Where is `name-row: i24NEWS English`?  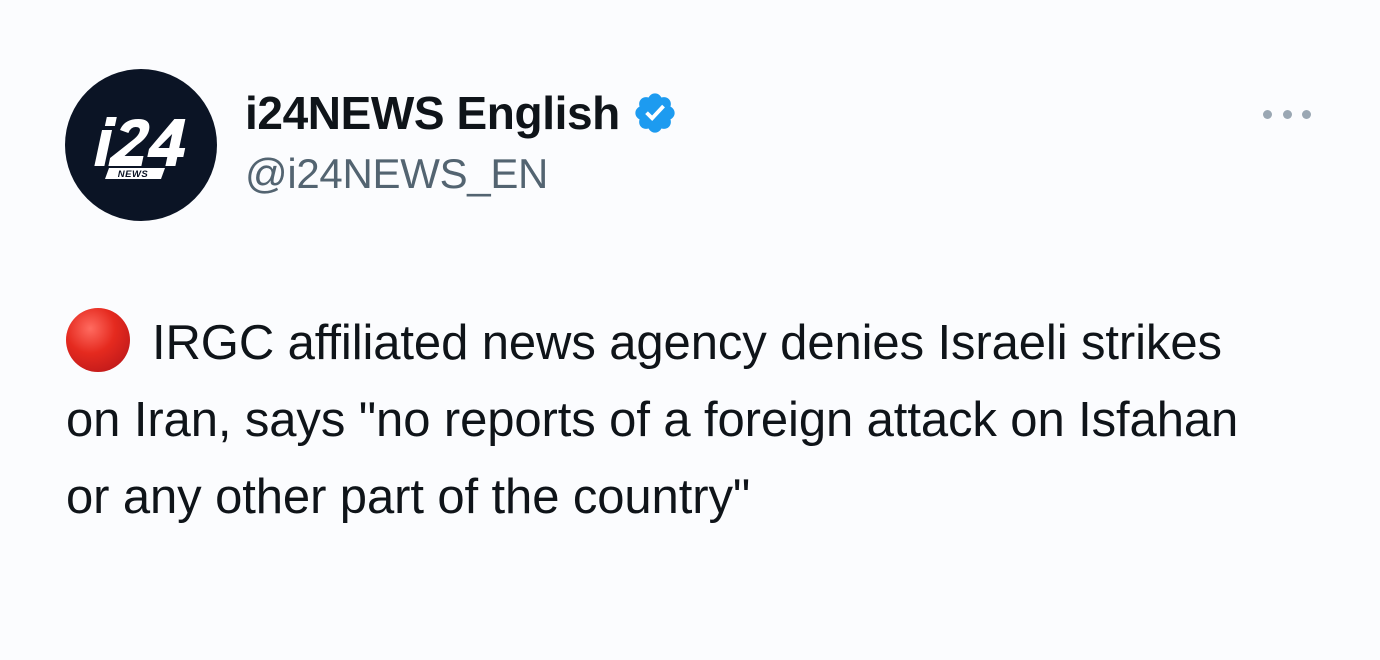 name-row: i24NEWS English is located at coordinates (461, 113).